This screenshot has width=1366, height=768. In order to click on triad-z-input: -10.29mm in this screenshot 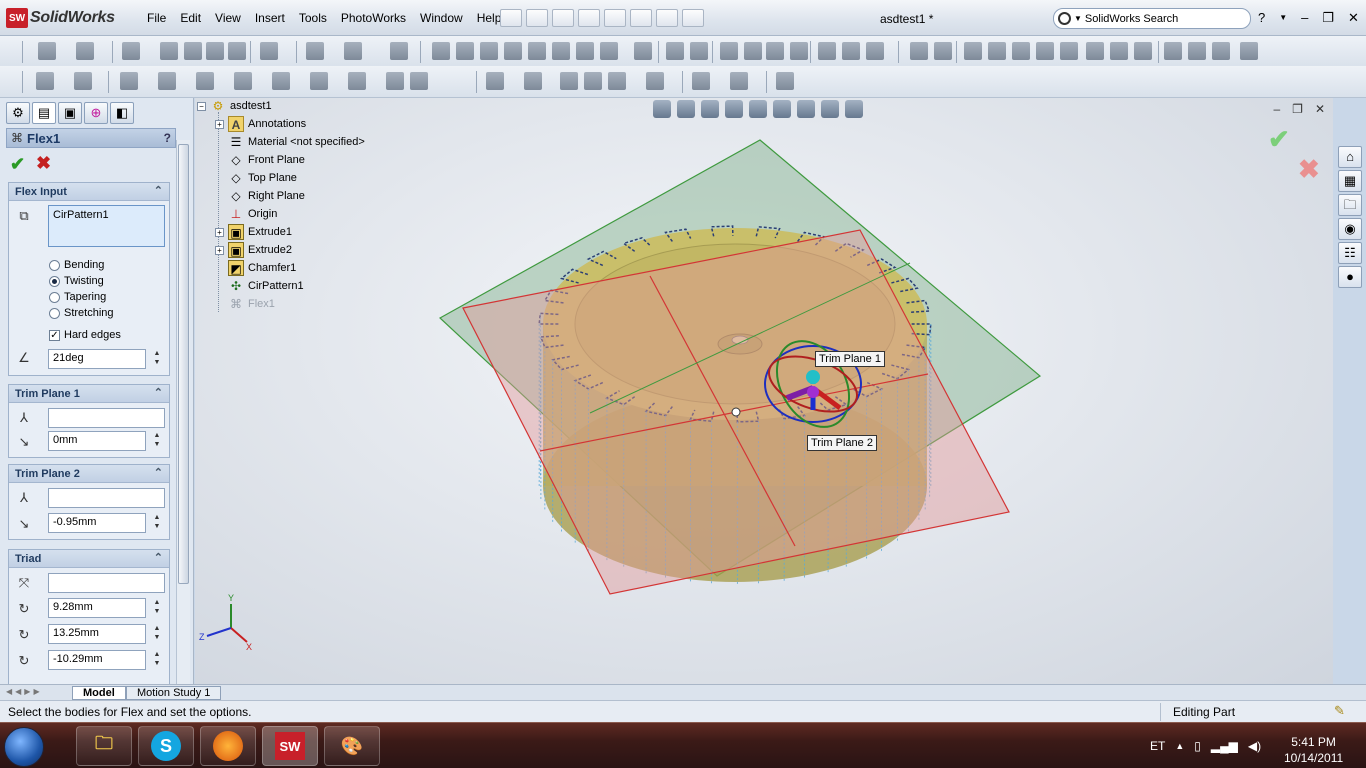, I will do `click(97, 660)`.